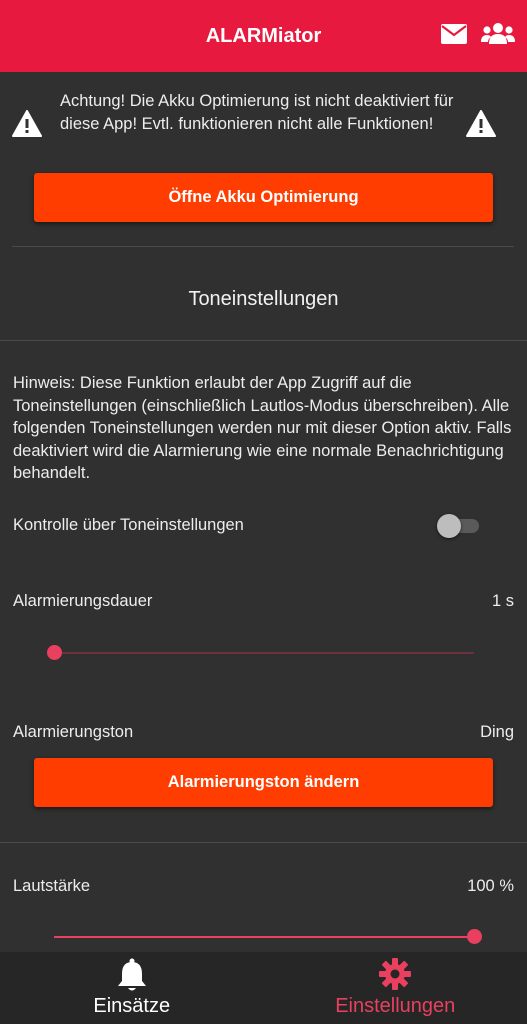 The image size is (527, 1024). I want to click on change-alarm-tone-button: Alarmierungston ändern, so click(263, 782).